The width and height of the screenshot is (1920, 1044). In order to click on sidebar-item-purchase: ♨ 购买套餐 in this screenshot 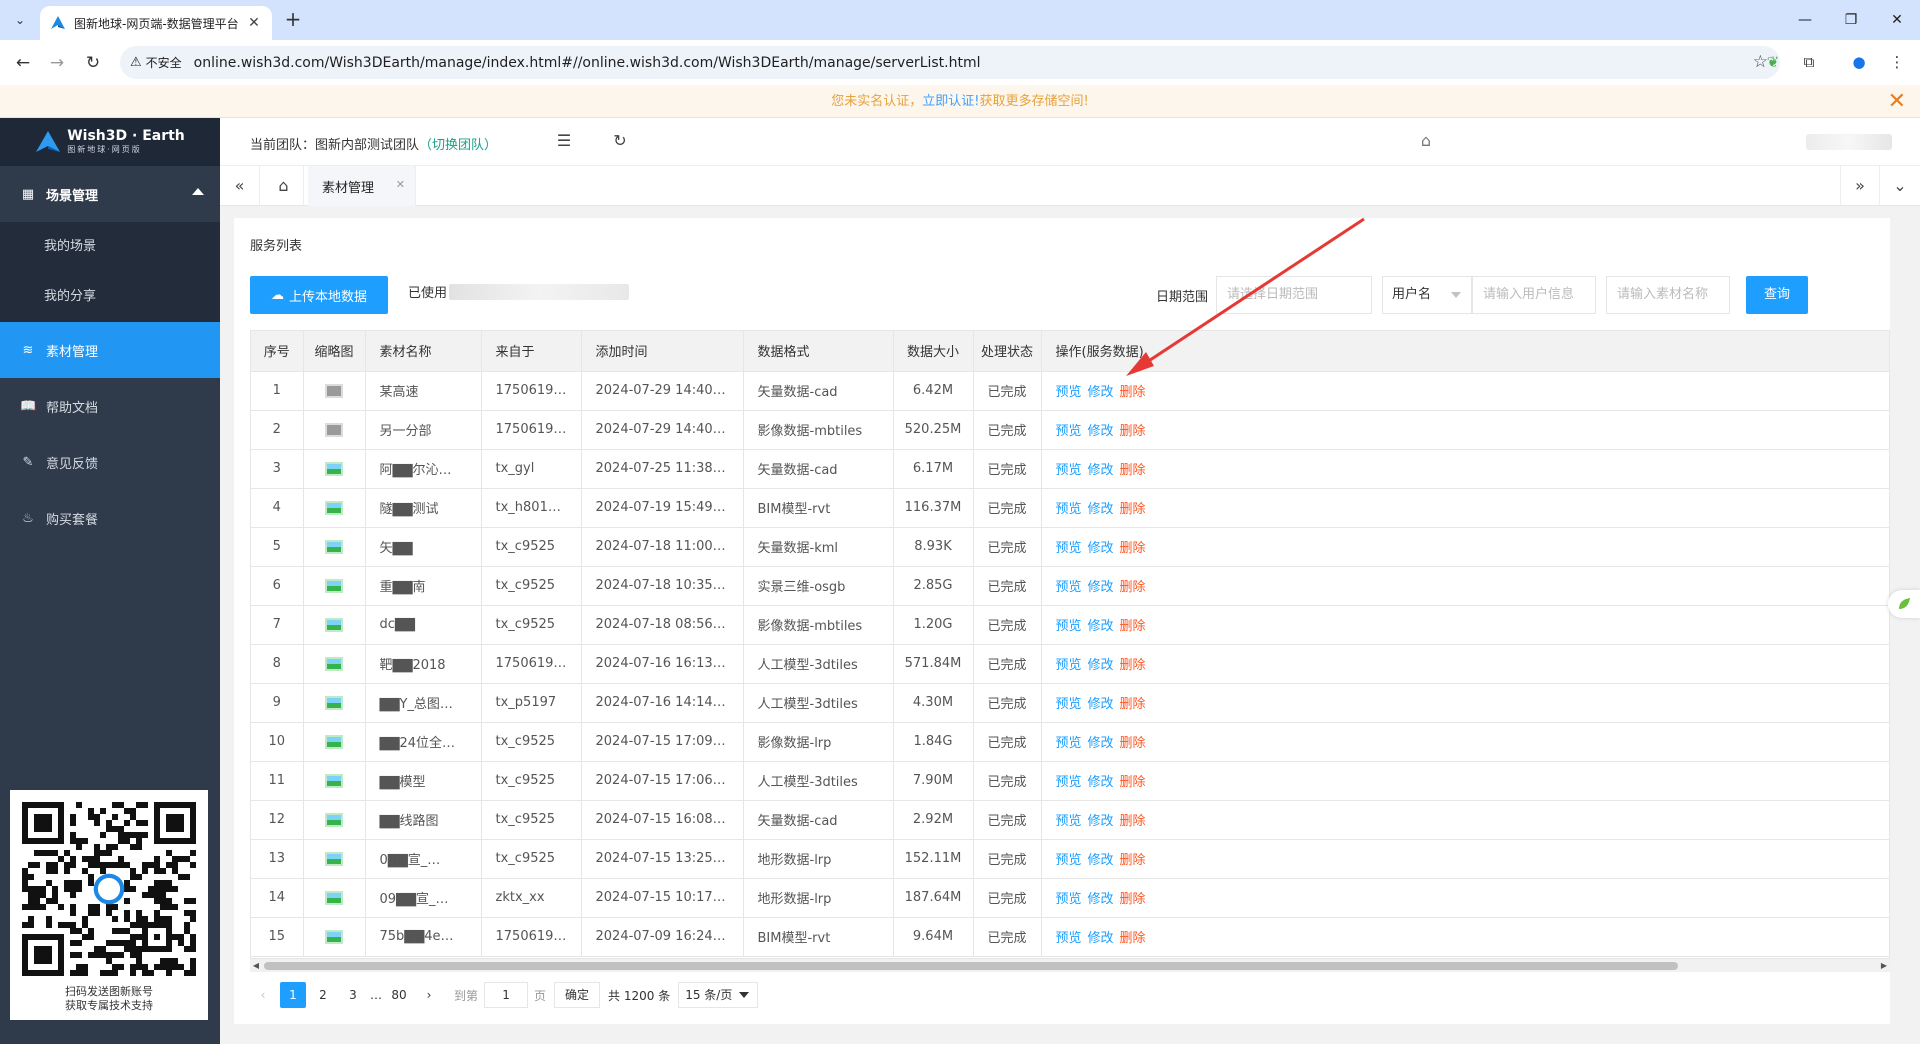, I will do `click(110, 518)`.